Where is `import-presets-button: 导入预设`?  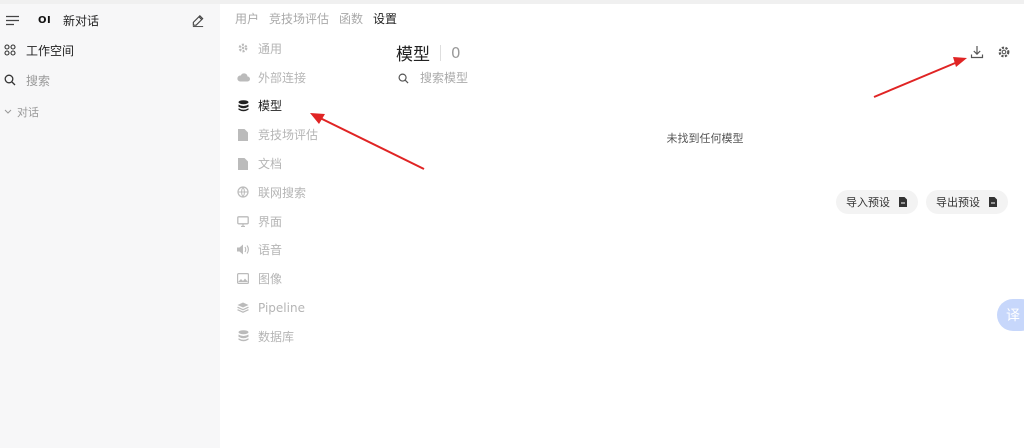
import-presets-button: 导入预设 is located at coordinates (877, 202).